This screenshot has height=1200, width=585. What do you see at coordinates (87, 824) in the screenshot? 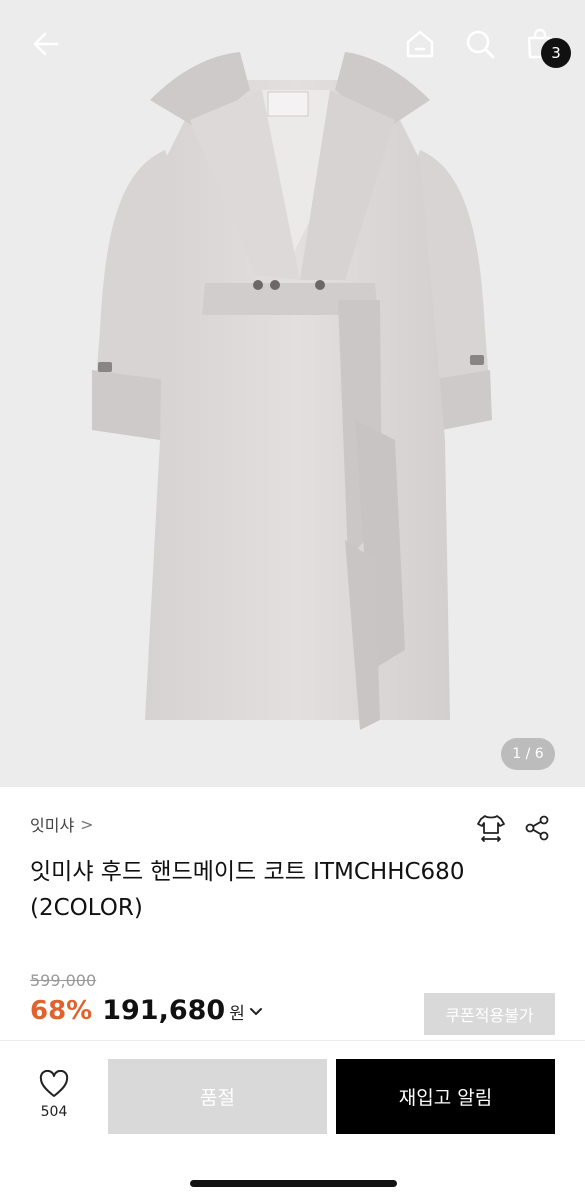
I see `chevron-right-icon: >` at bounding box center [87, 824].